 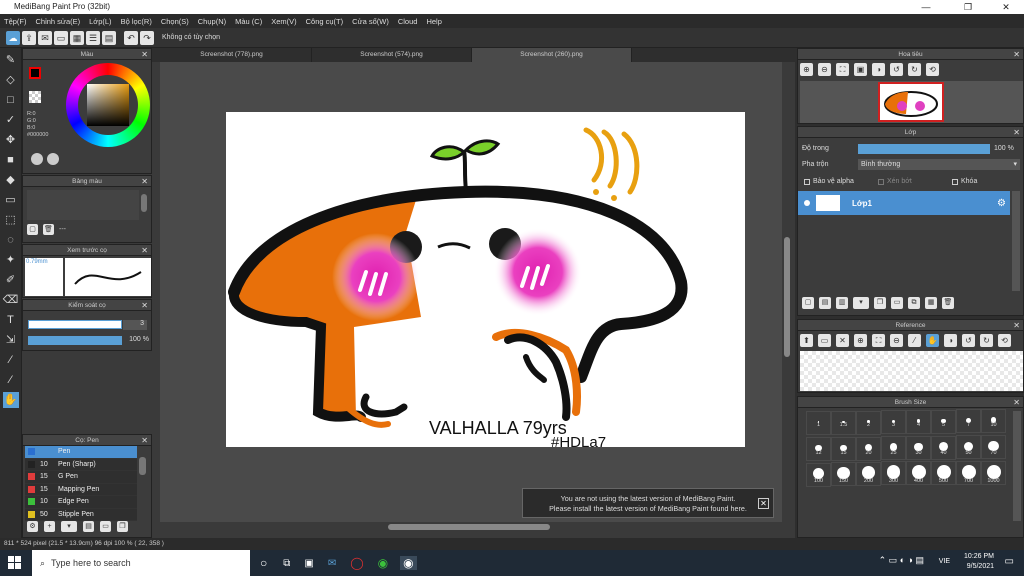 What do you see at coordinates (880, 303) in the screenshot?
I see `layer-copy-icon: ❐` at bounding box center [880, 303].